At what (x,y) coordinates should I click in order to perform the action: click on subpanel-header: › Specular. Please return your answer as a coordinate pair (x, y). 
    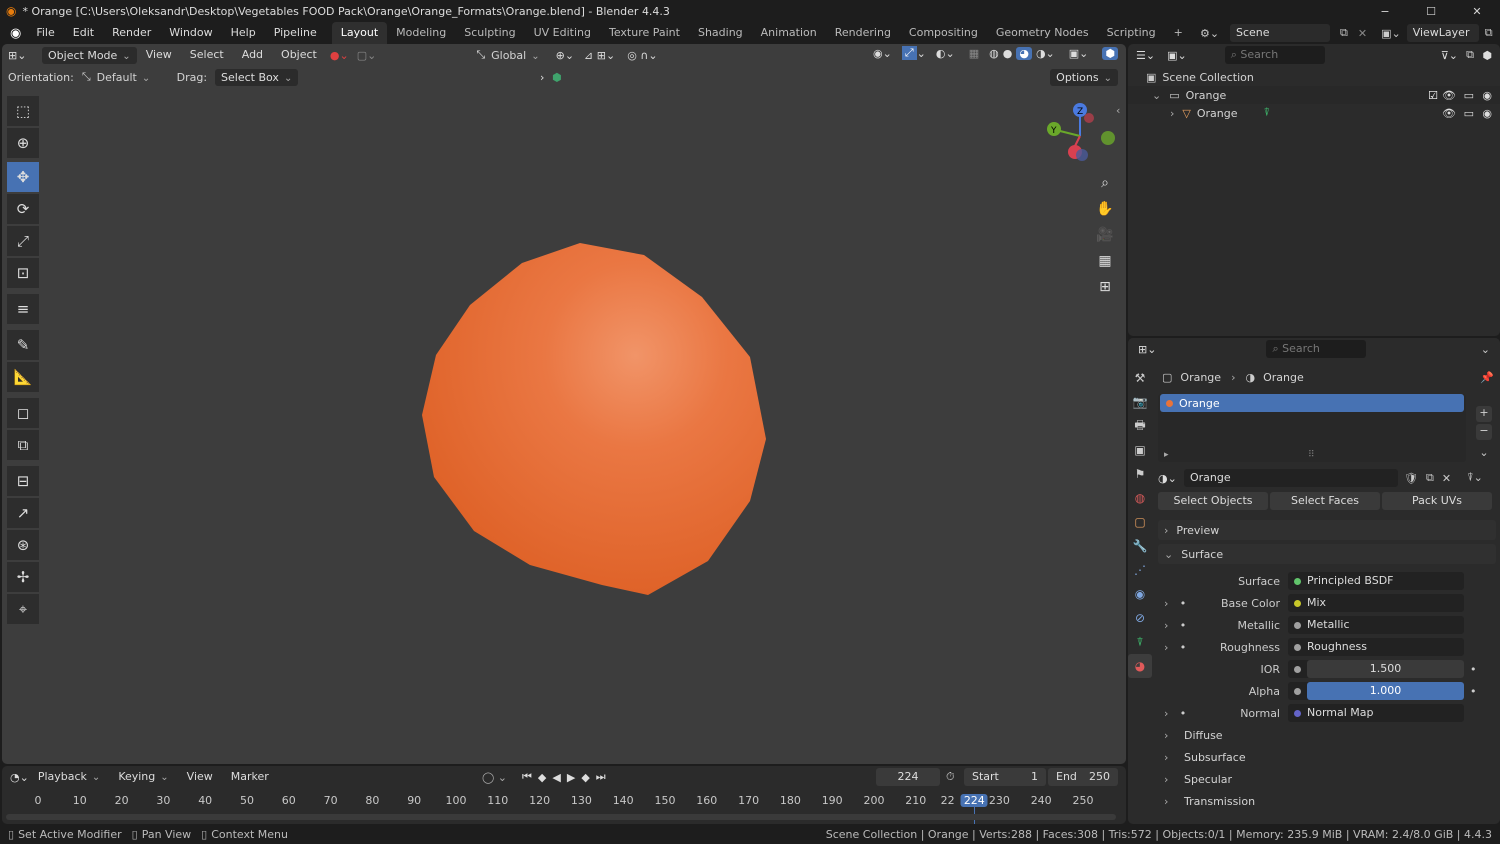
    Looking at the image, I should click on (1327, 779).